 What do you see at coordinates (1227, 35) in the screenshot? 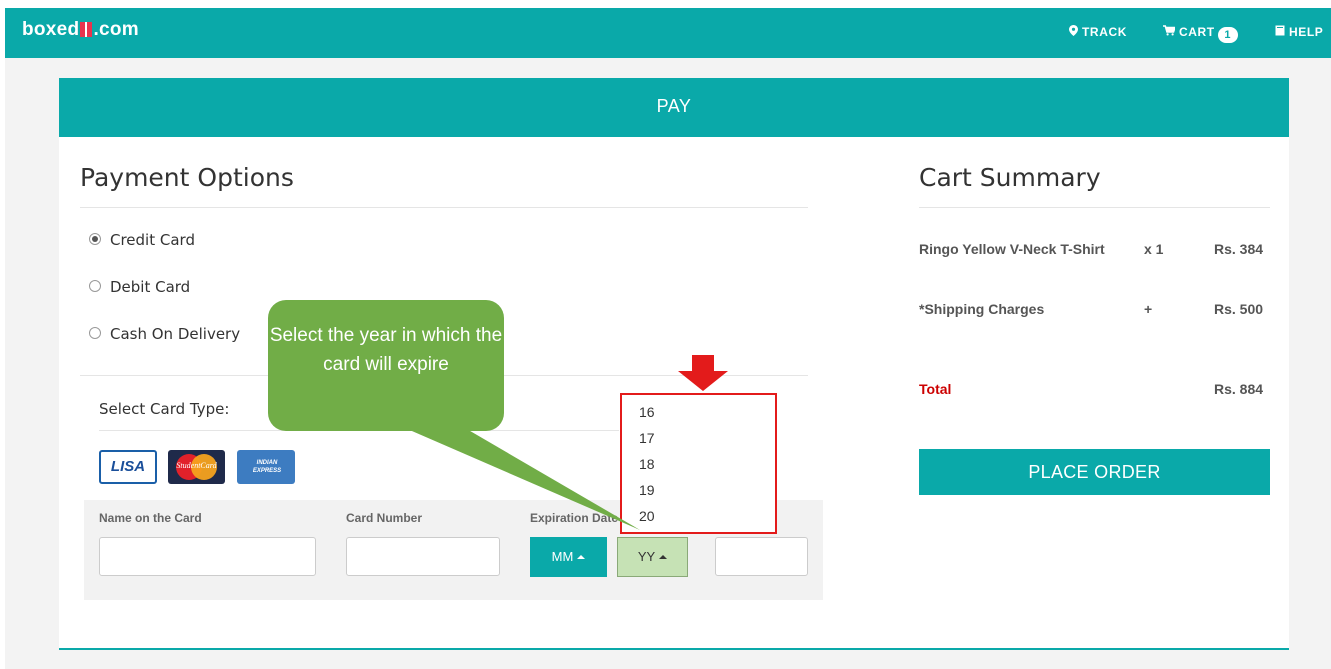
I see `cart-count-badge: 1` at bounding box center [1227, 35].